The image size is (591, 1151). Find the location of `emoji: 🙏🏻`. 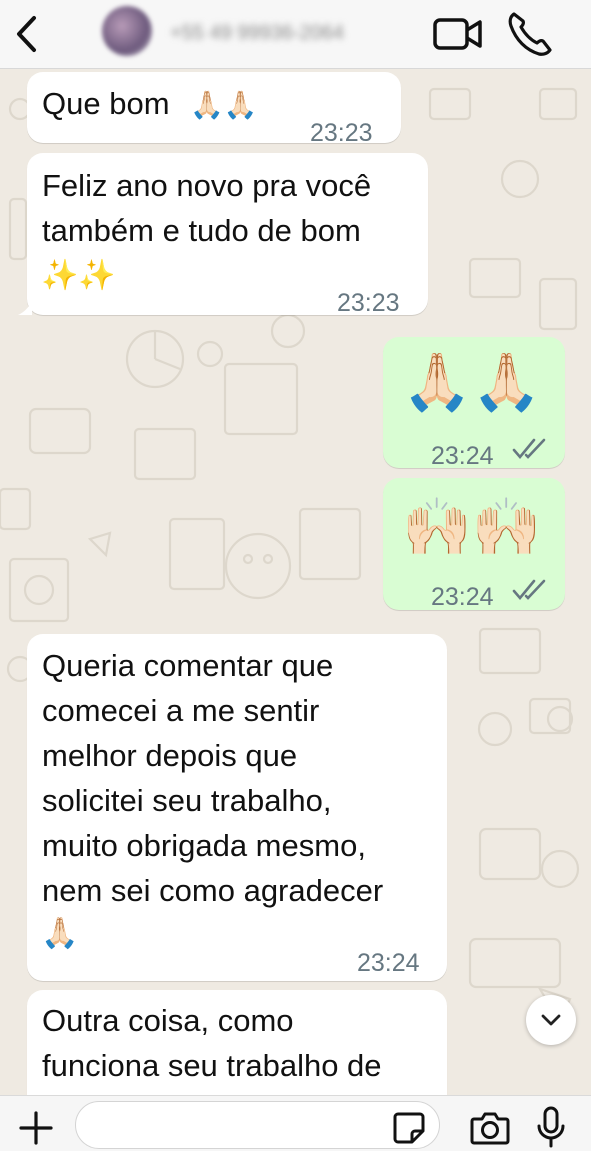

emoji: 🙏🏻 is located at coordinates (60, 933).